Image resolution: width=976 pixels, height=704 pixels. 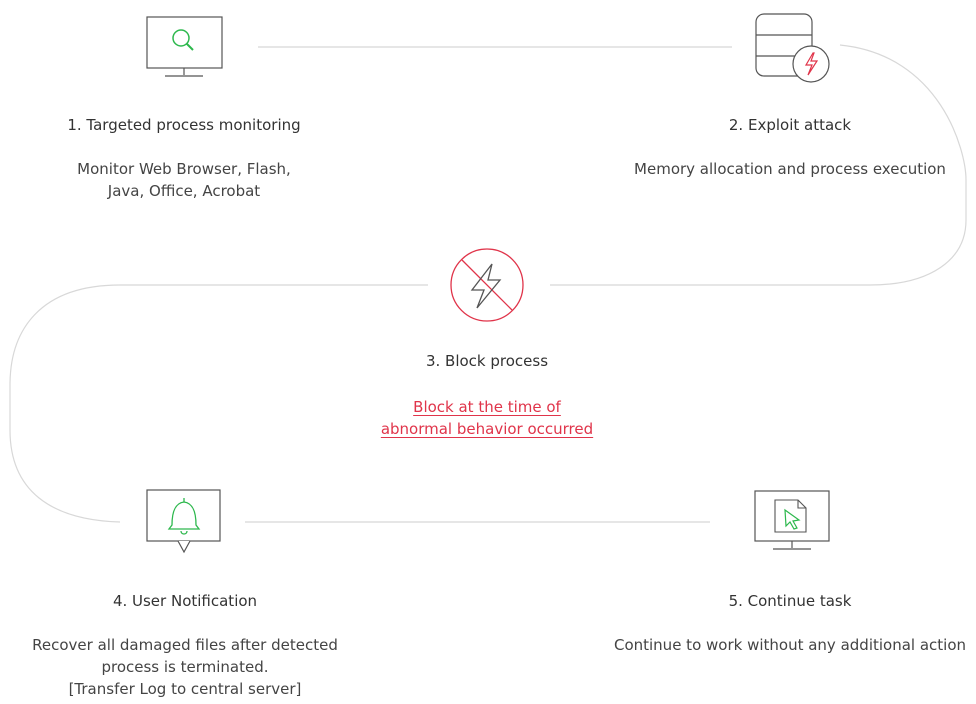 I want to click on desc-line: Recover all damaged files after detected, so click(x=185, y=645).